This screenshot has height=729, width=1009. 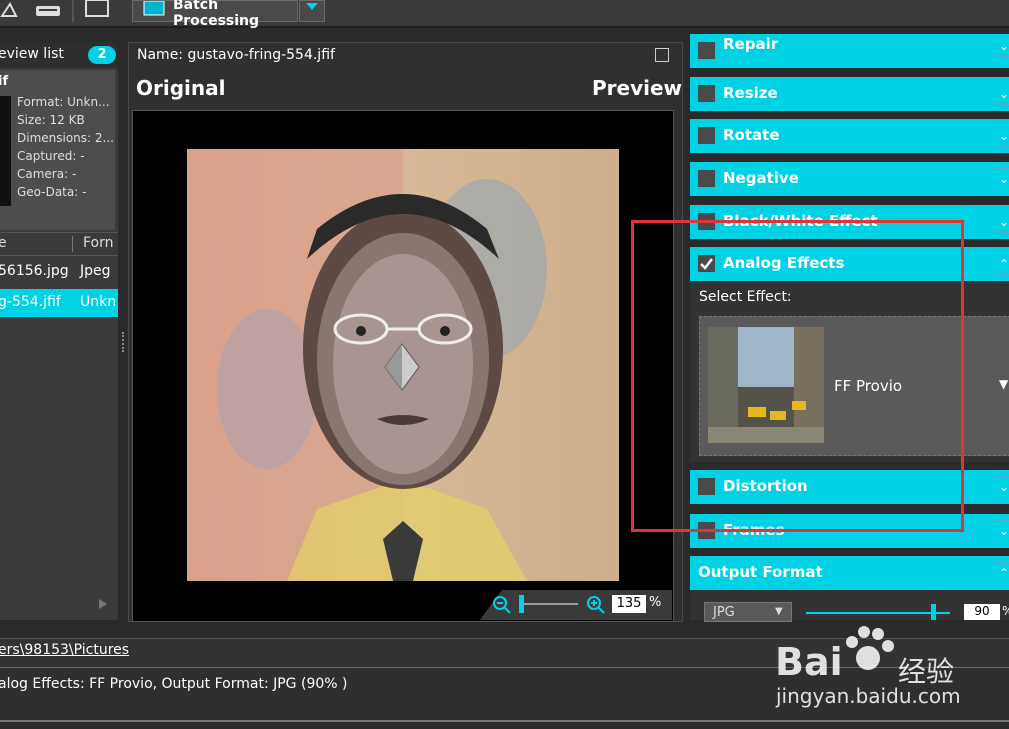 I want to click on output-path-link: ers\98153\Pictures, so click(x=64, y=650).